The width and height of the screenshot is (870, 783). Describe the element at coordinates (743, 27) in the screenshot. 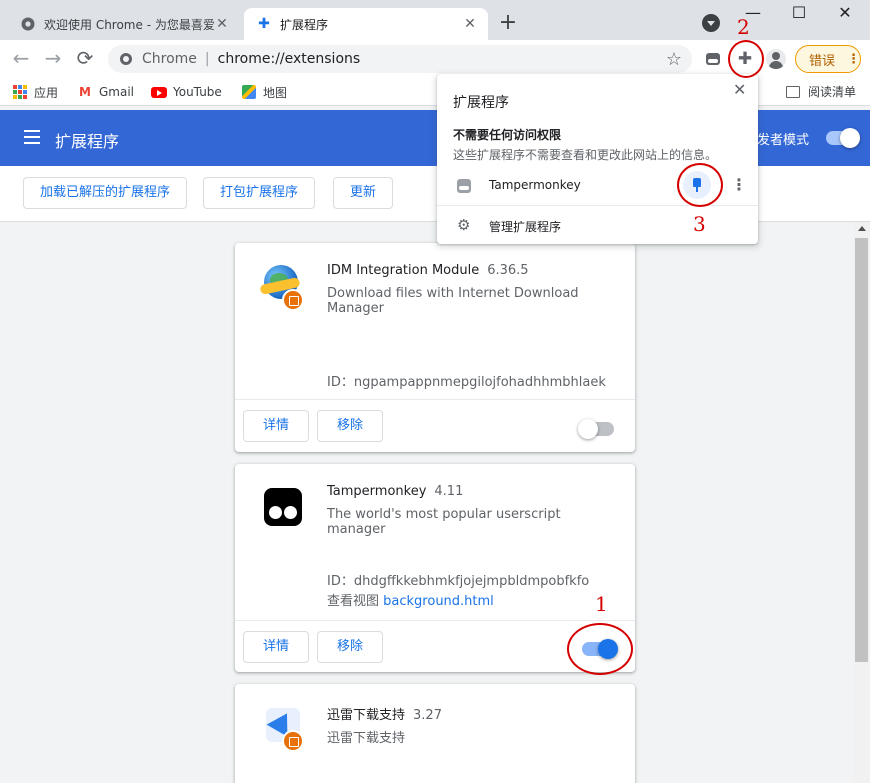

I see `annotation-number-2: 2` at that location.